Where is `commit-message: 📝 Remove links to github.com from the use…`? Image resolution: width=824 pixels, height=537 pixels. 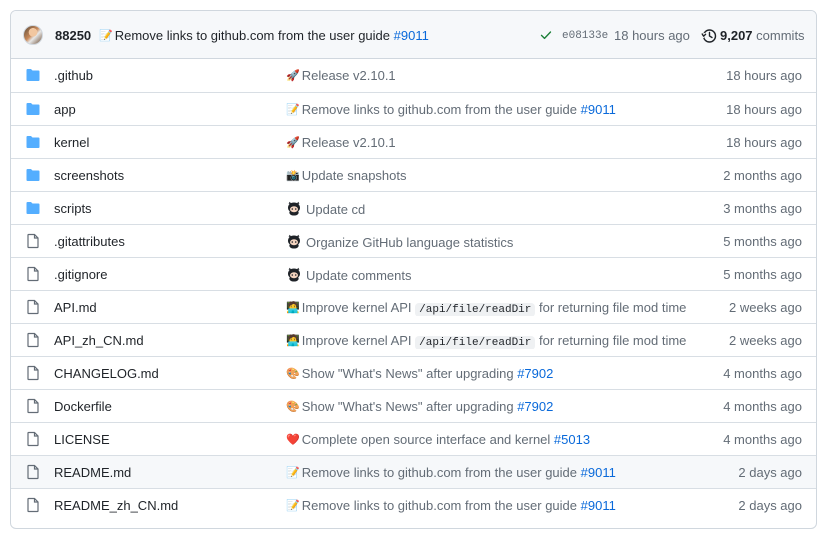
commit-message: 📝 Remove links to github.com from the use… is located at coordinates (264, 35).